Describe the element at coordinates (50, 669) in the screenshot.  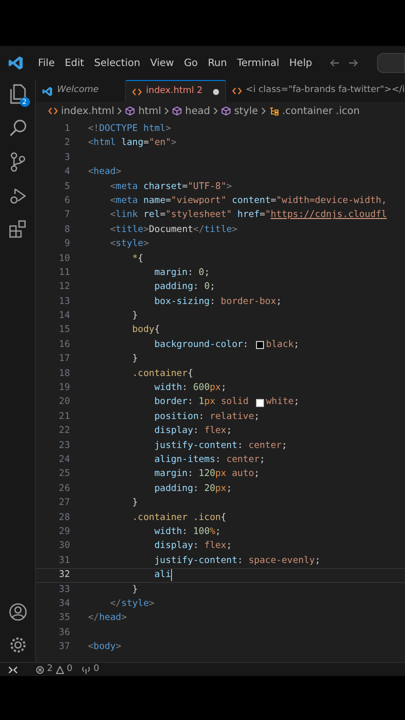
I see `error-count: 2` at that location.